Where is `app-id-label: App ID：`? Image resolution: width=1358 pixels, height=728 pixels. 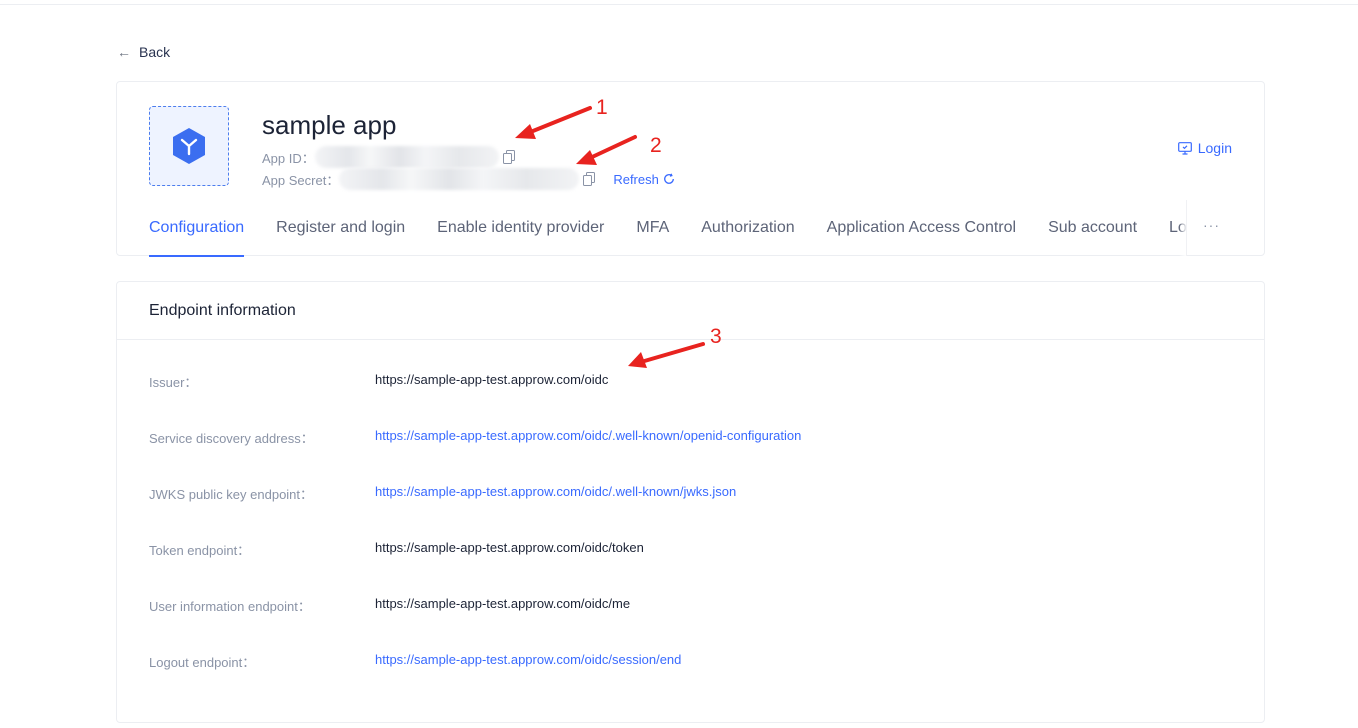
app-id-label: App ID： is located at coordinates (288, 158).